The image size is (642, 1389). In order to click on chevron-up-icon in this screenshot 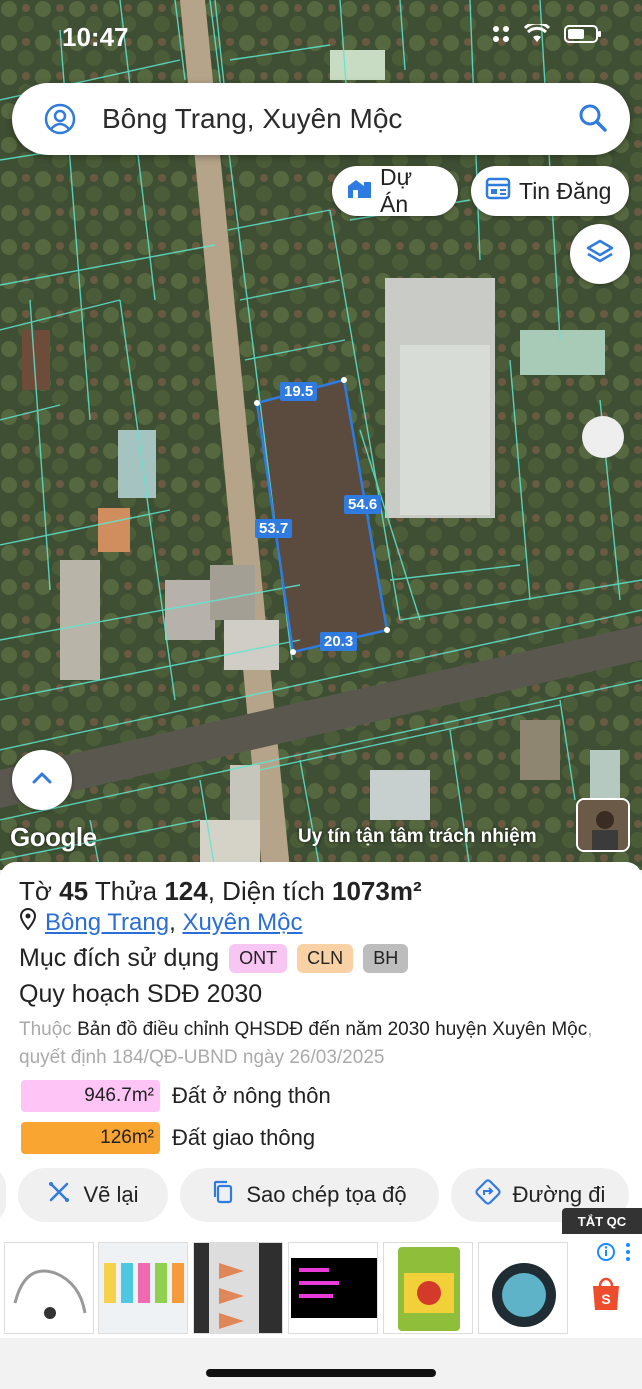, I will do `click(42, 780)`.